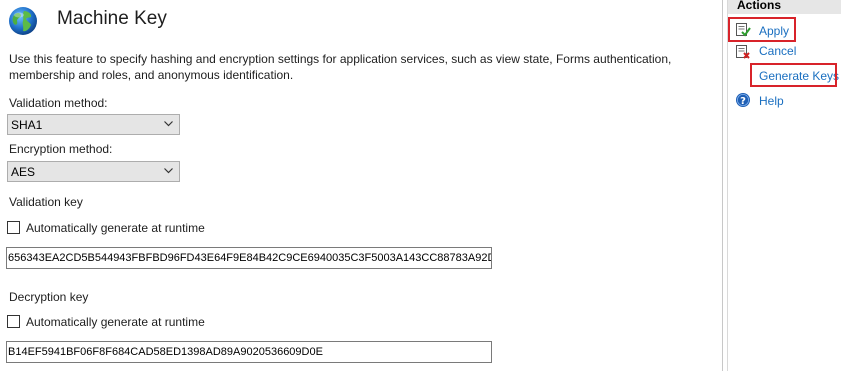 The image size is (841, 371). I want to click on help-link: Help, so click(771, 101).